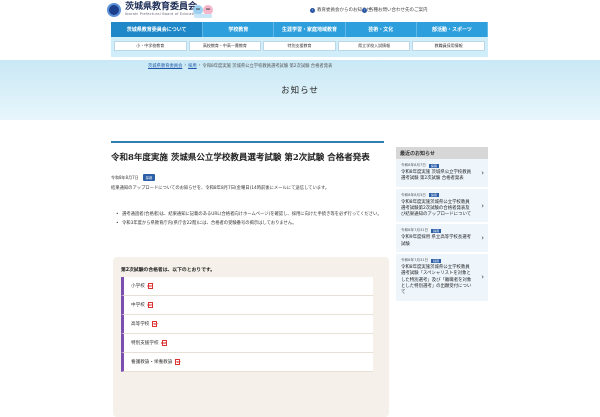  What do you see at coordinates (247, 286) in the screenshot?
I see `result-link-elementary: 小学校 PDF` at bounding box center [247, 286].